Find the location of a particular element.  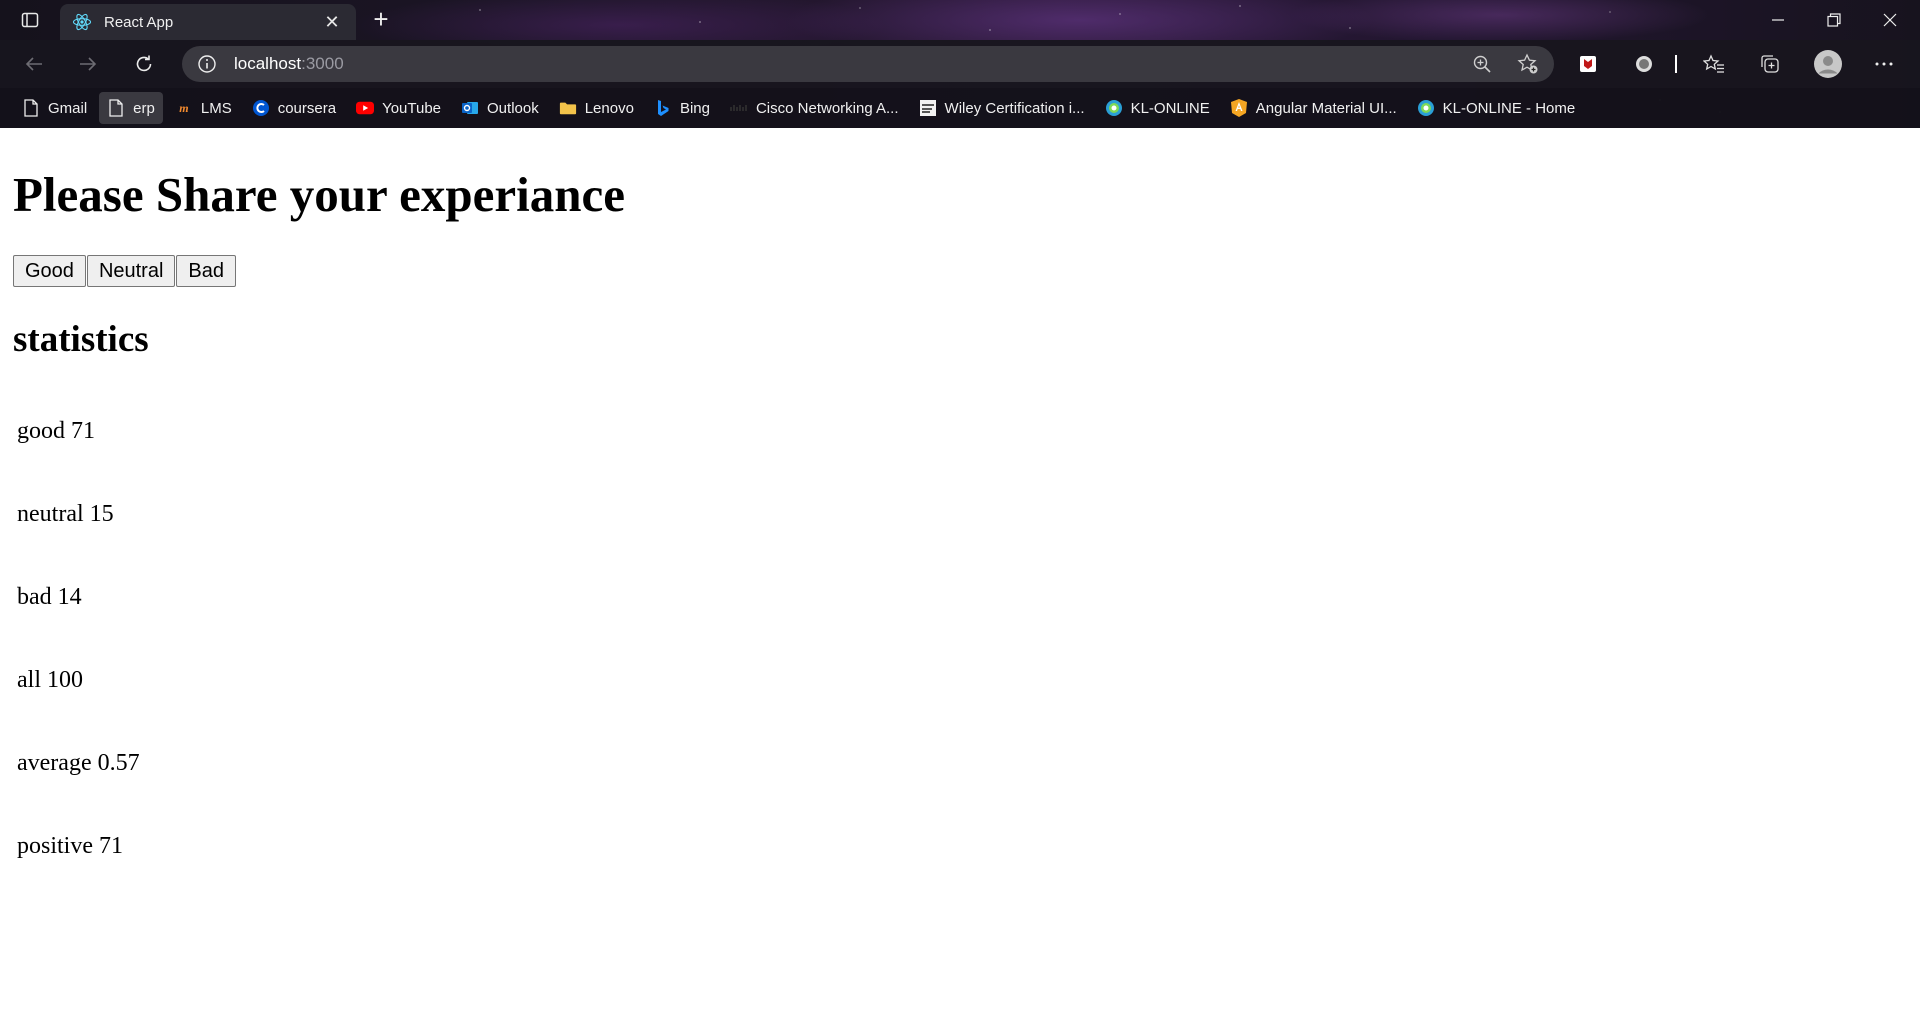

close-window-button is located at coordinates (1890, 20).